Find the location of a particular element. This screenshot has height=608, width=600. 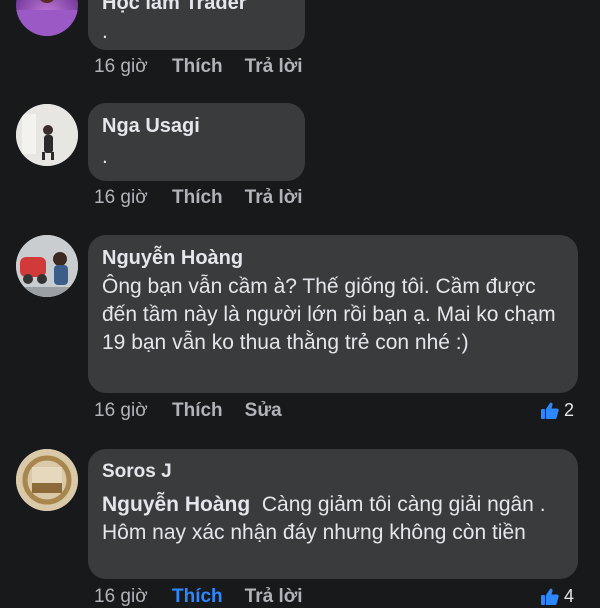

comment-author: Soros J is located at coordinates (333, 472).